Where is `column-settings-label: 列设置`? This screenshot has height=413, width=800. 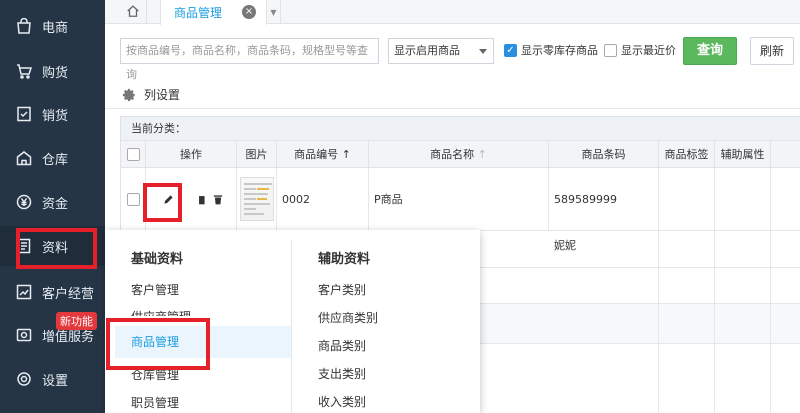
column-settings-label: 列设置 is located at coordinates (162, 95).